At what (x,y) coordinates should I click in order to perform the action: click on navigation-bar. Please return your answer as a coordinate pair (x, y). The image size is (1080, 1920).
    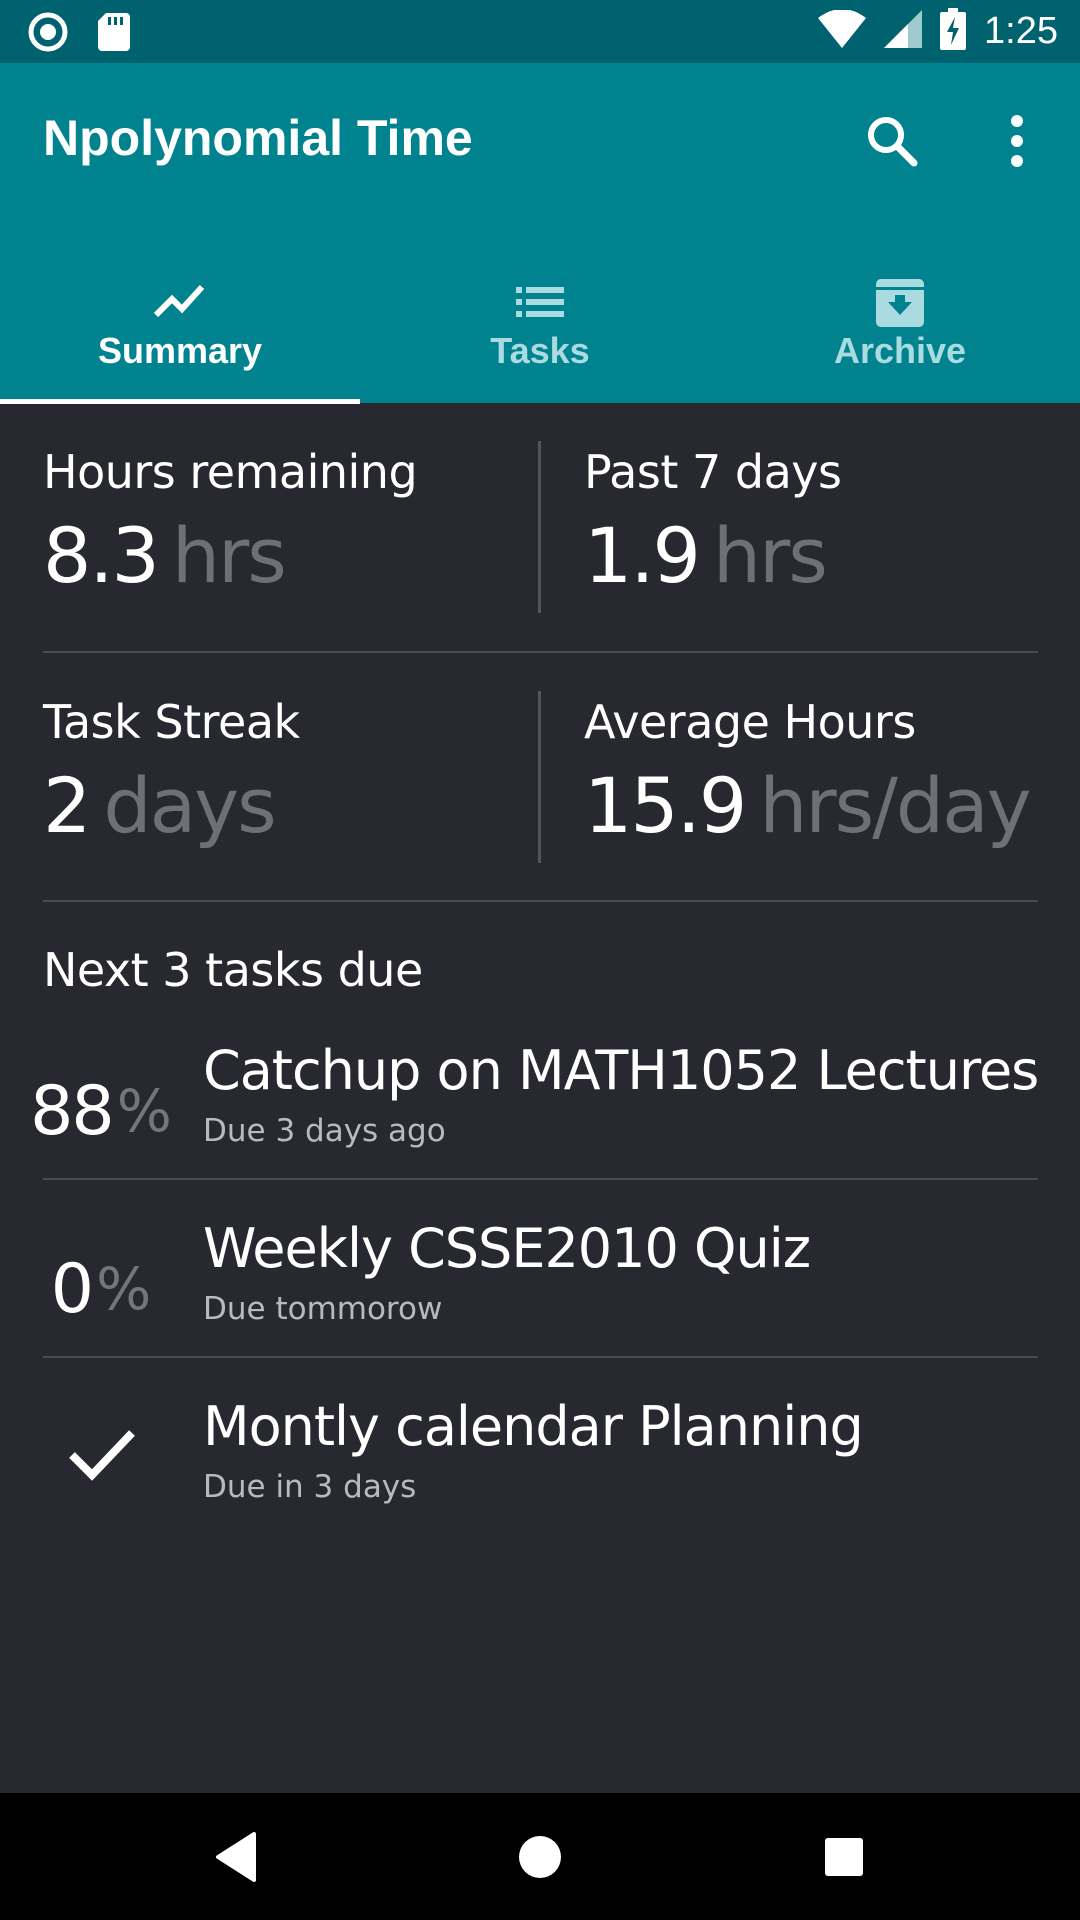
    Looking at the image, I should click on (540, 1856).